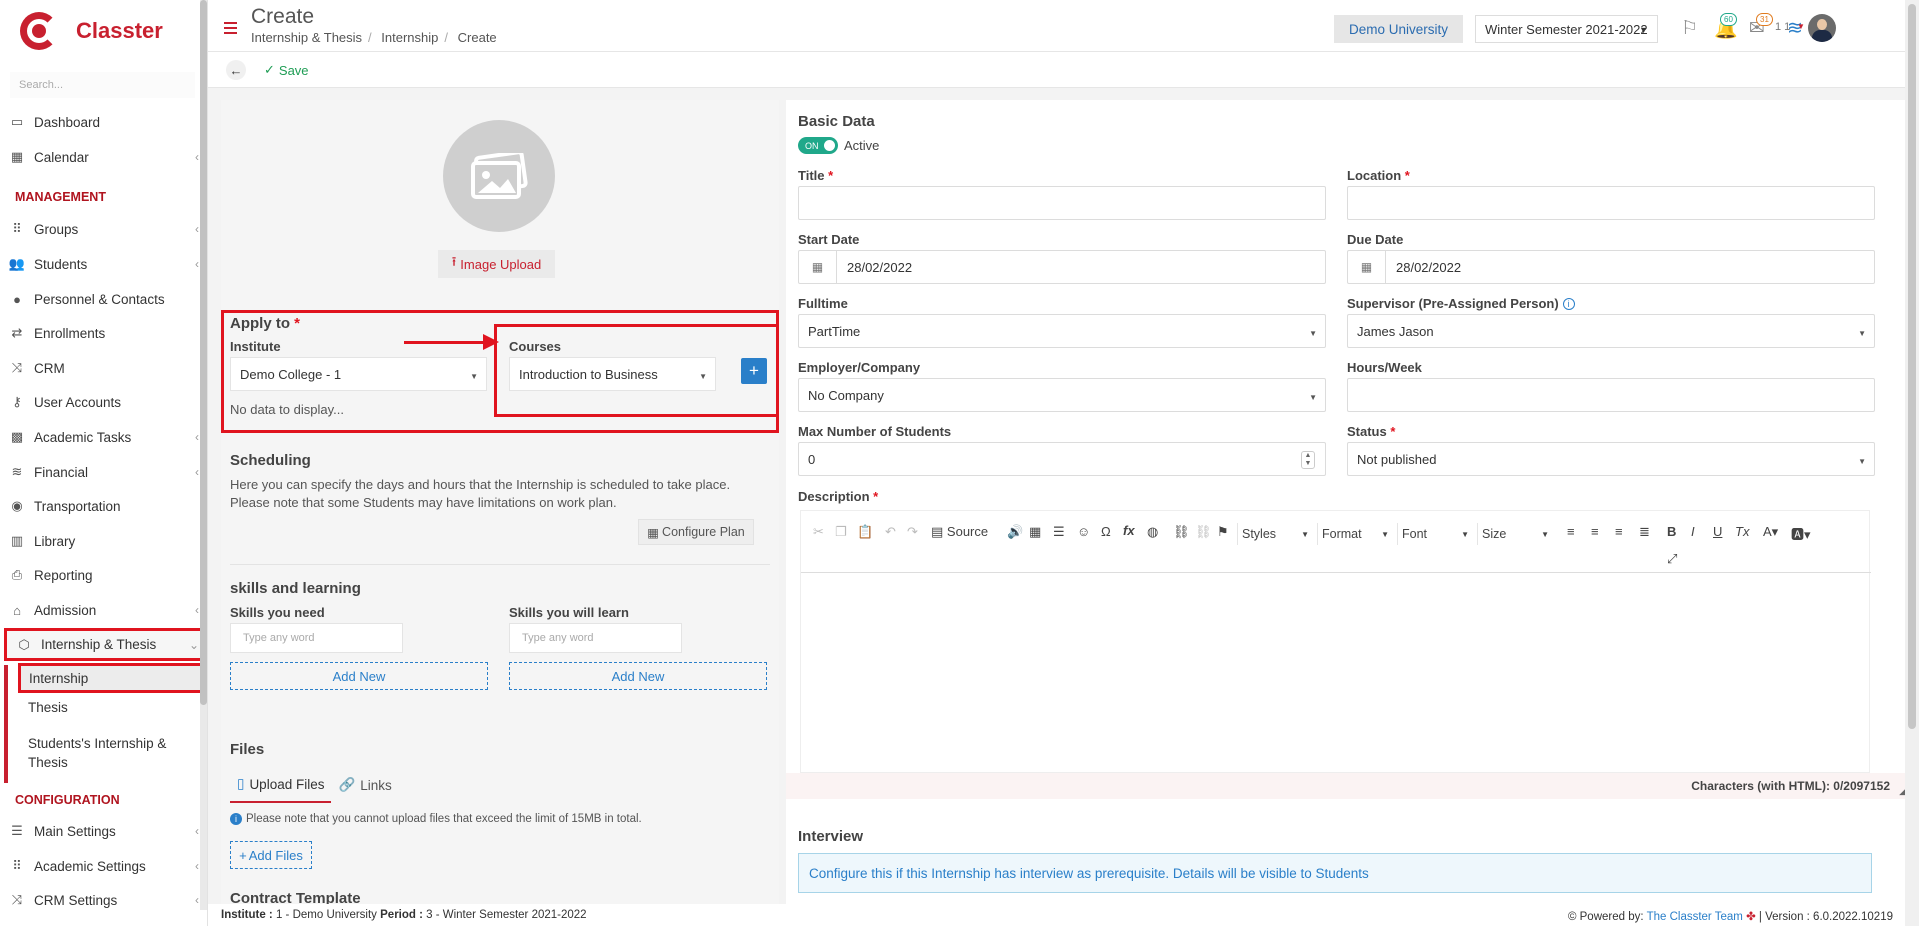 The width and height of the screenshot is (1919, 926). Describe the element at coordinates (1308, 460) in the screenshot. I see `spinner-icon: ▲ ▼` at that location.